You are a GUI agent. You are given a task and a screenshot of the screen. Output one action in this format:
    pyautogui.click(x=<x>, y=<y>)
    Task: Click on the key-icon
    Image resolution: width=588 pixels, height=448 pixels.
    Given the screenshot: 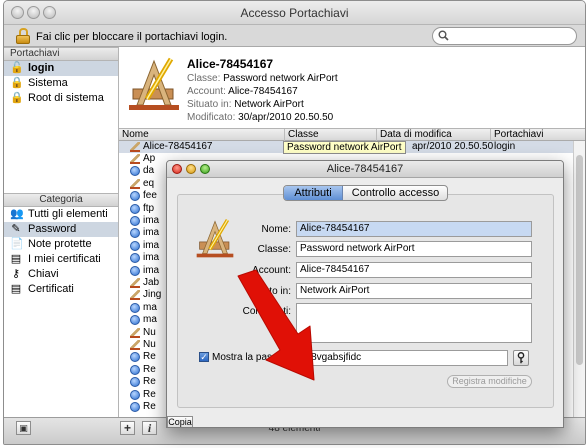 What is the action you would take?
    pyautogui.click(x=521, y=358)
    